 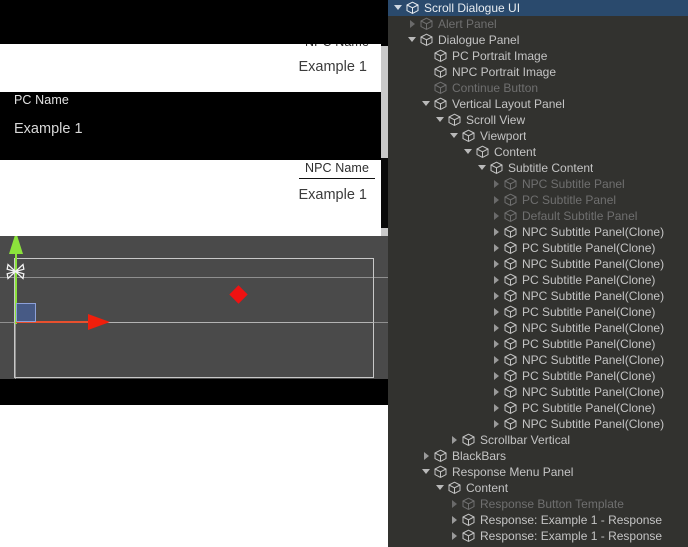 I want to click on hierarchy-row-label: Response Button Template, so click(x=552, y=504).